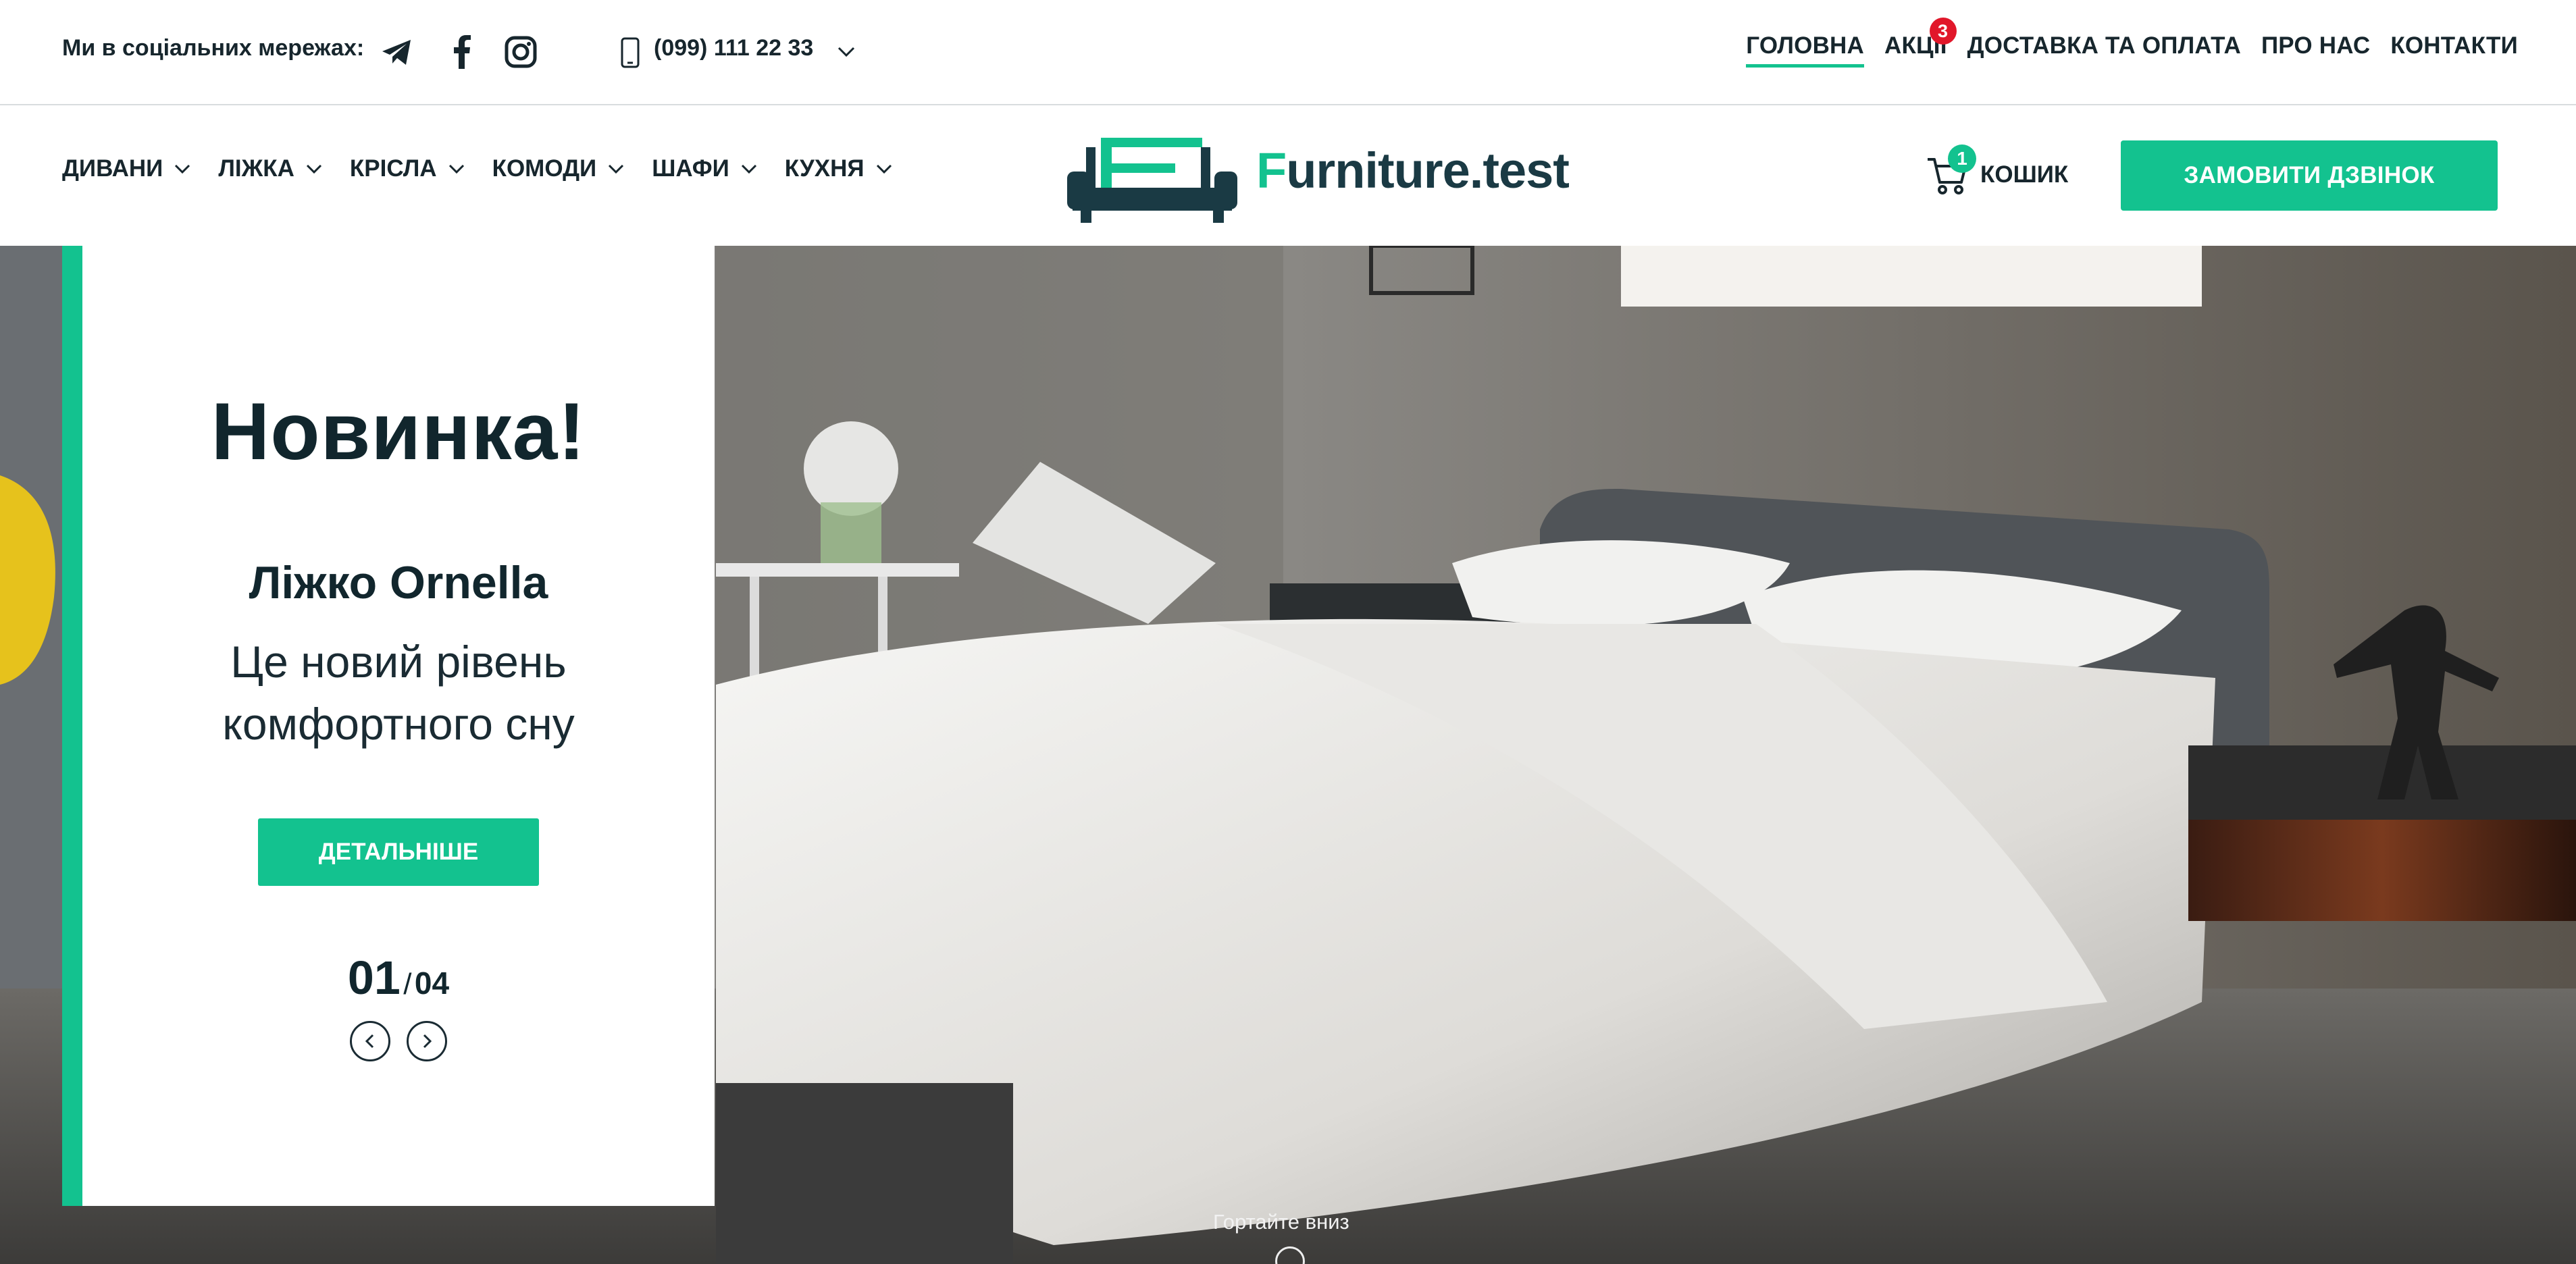 This screenshot has width=2576, height=1264. I want to click on cart-icon: 1, so click(1951, 170).